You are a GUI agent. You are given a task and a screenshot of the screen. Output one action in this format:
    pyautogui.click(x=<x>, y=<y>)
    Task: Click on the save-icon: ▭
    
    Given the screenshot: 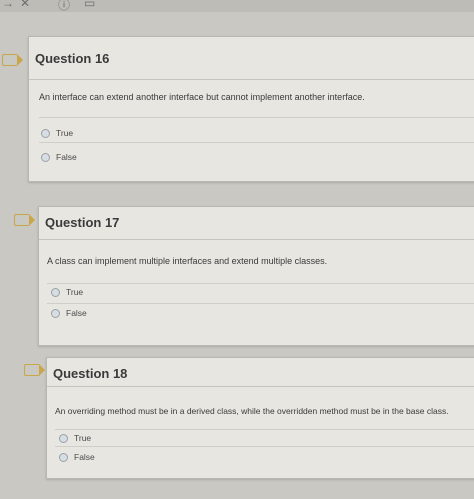 What is the action you would take?
    pyautogui.click(x=89, y=5)
    